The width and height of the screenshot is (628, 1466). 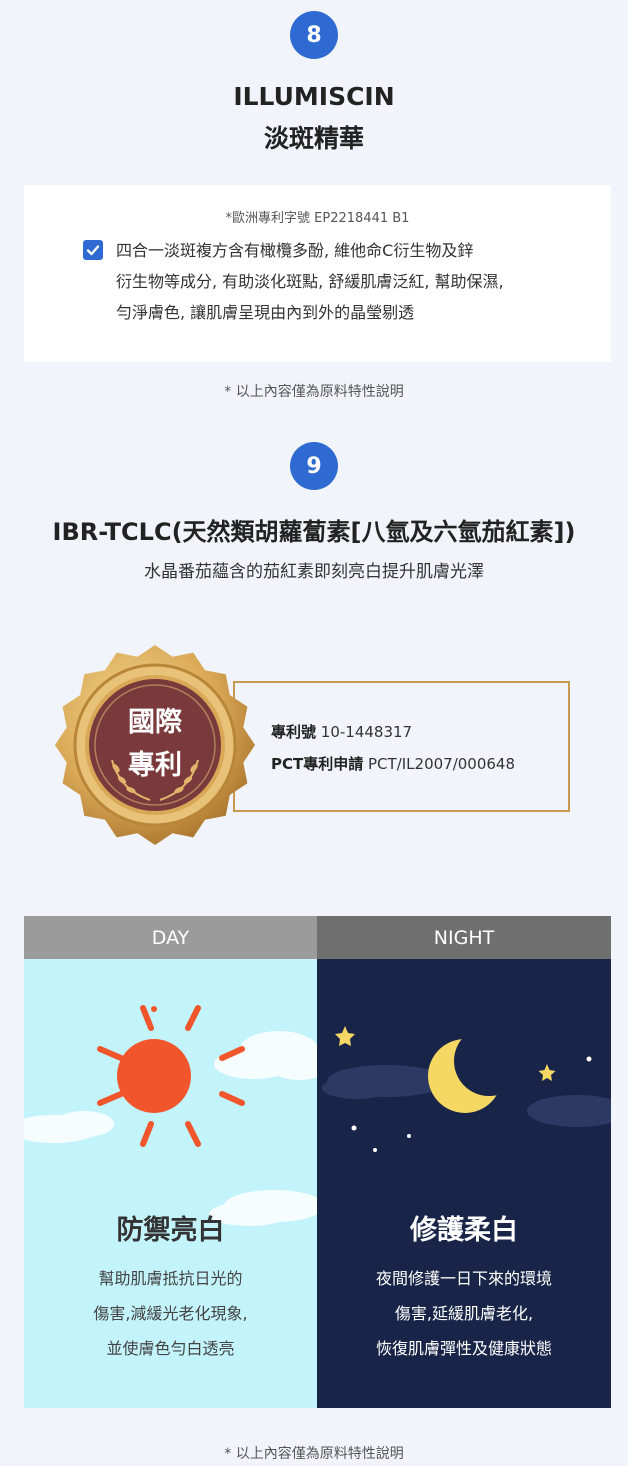 I want to click on night-text-line: 傷害,延緩肌膚老化,, so click(x=464, y=1313).